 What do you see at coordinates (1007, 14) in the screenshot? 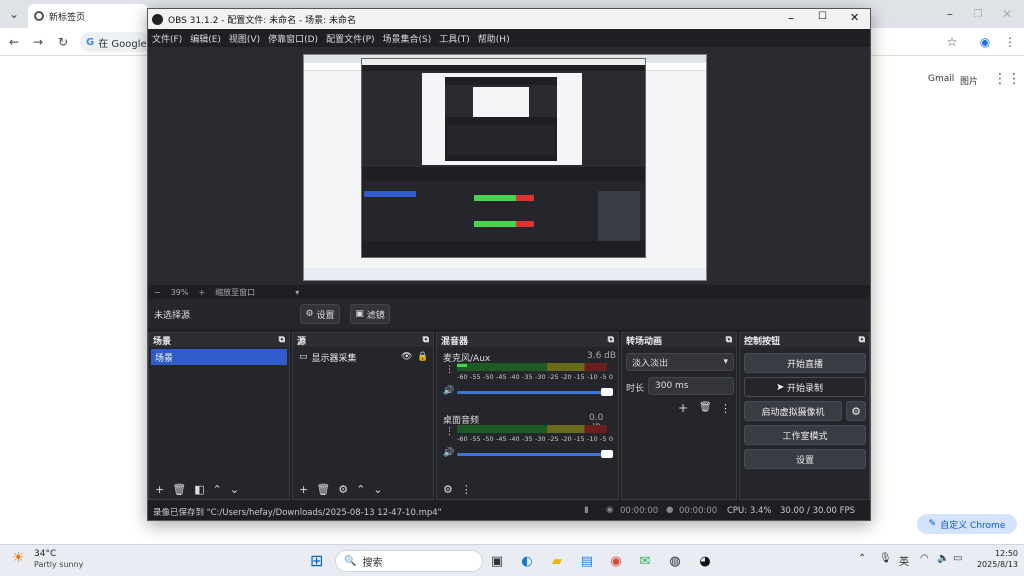
I see `close-icon: ✕` at bounding box center [1007, 14].